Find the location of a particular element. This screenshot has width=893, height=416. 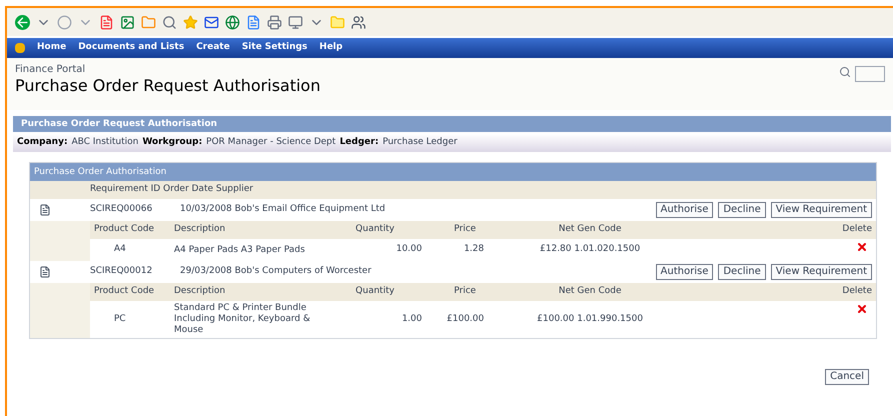

requirement-id: SCIREQ00012 is located at coordinates (122, 271).